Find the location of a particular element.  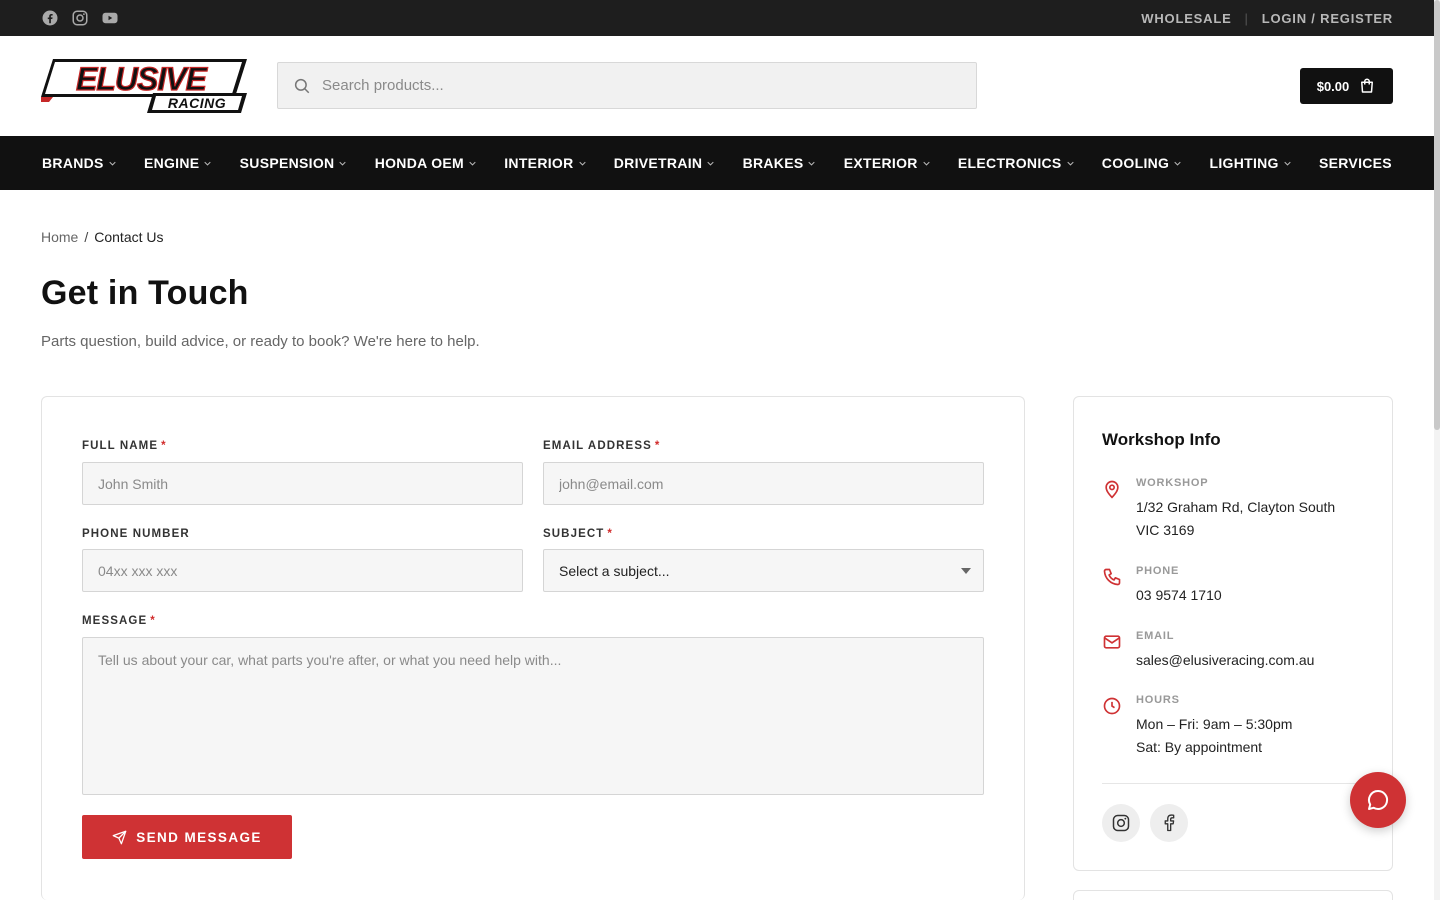

nav-item-label: LIGHTING is located at coordinates (1244, 163).